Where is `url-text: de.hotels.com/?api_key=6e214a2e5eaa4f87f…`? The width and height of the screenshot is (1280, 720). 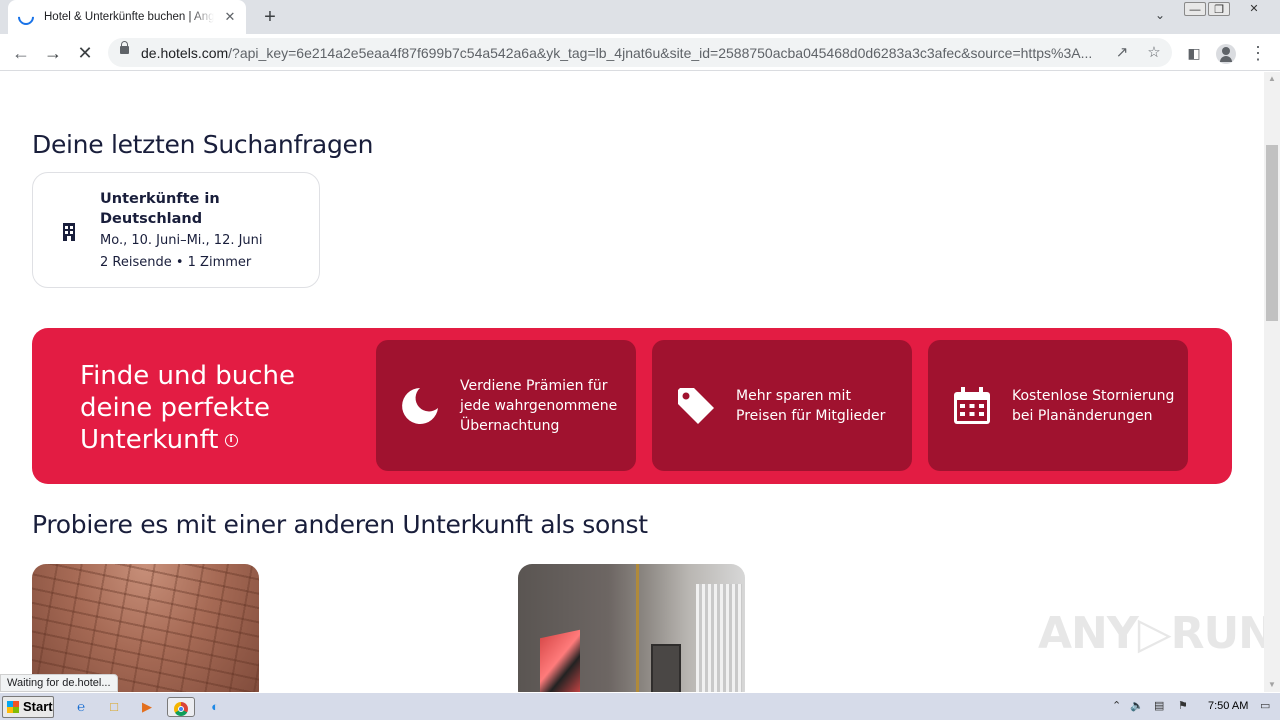
url-text: de.hotels.com/?api_key=6e214a2e5eaa4f87f… is located at coordinates (621, 53).